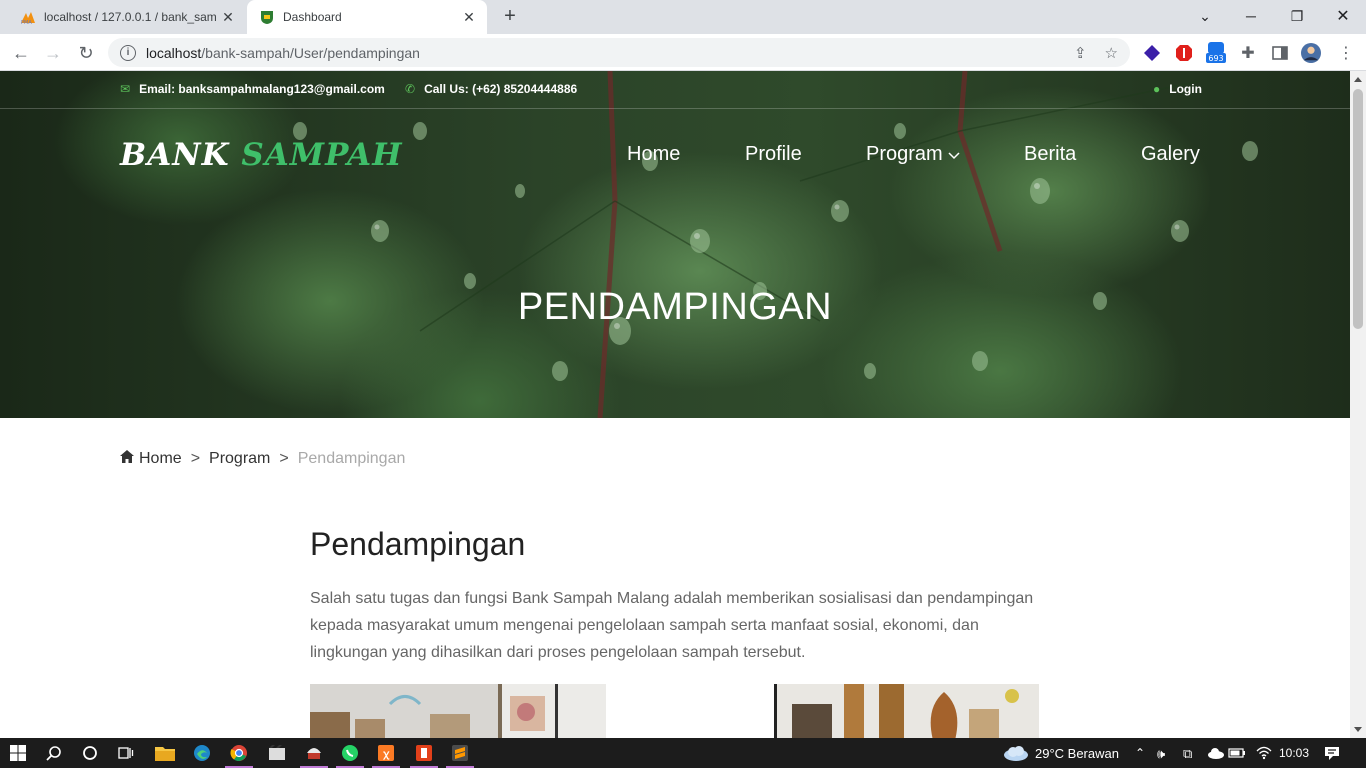  Describe the element at coordinates (130, 17) in the screenshot. I see `tab-title: localhost / 127.0.0.1 / bank_samp` at that location.